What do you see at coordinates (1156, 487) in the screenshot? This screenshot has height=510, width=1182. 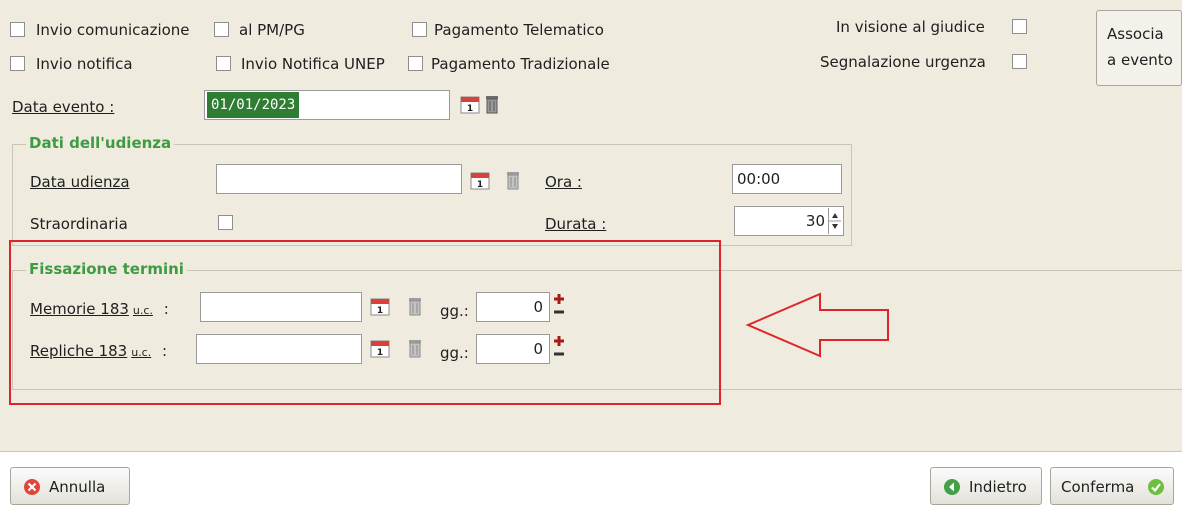 I see `confirm-icon` at bounding box center [1156, 487].